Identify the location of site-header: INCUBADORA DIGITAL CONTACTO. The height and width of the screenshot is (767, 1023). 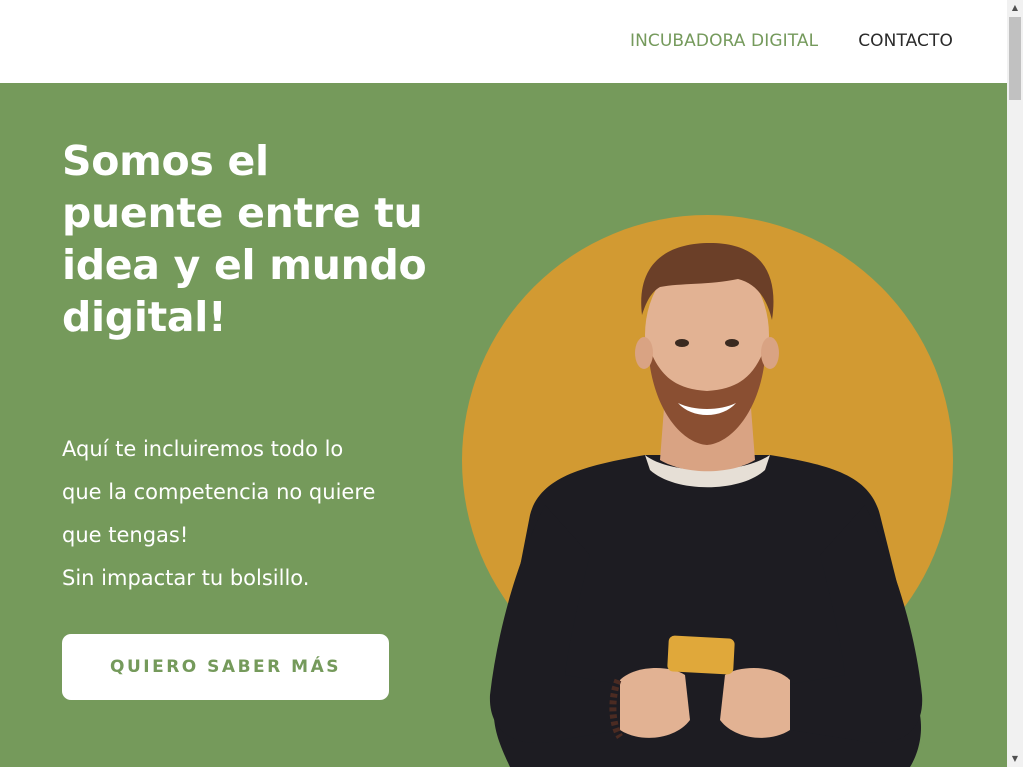
(503, 41).